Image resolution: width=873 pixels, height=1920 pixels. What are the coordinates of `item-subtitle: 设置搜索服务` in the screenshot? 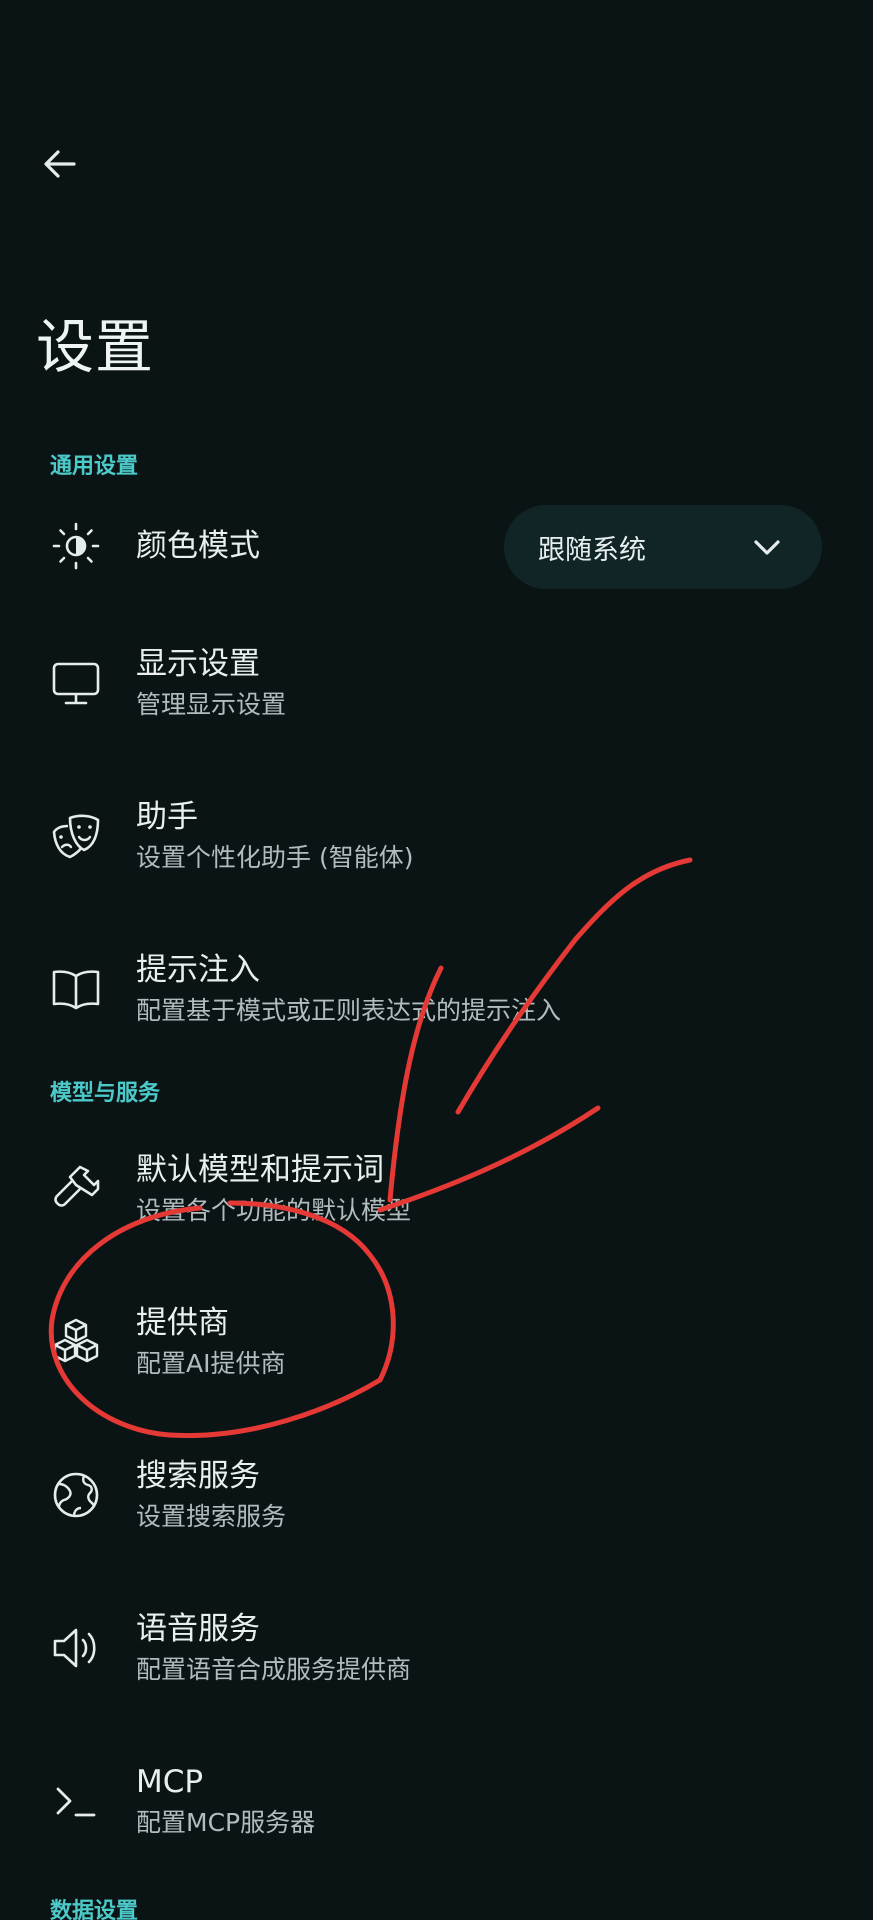 It's located at (211, 1516).